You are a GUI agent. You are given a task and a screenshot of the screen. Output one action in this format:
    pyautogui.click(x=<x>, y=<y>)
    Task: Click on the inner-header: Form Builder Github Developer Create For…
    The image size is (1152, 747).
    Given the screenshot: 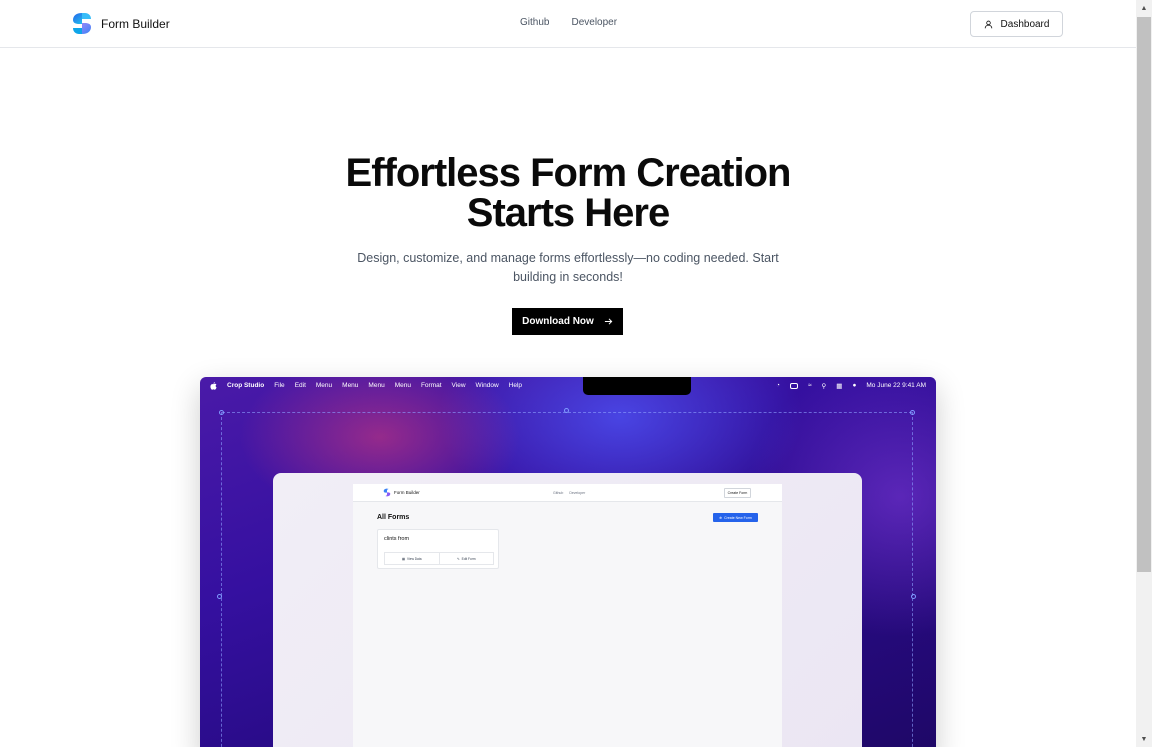 What is the action you would take?
    pyautogui.click(x=567, y=493)
    